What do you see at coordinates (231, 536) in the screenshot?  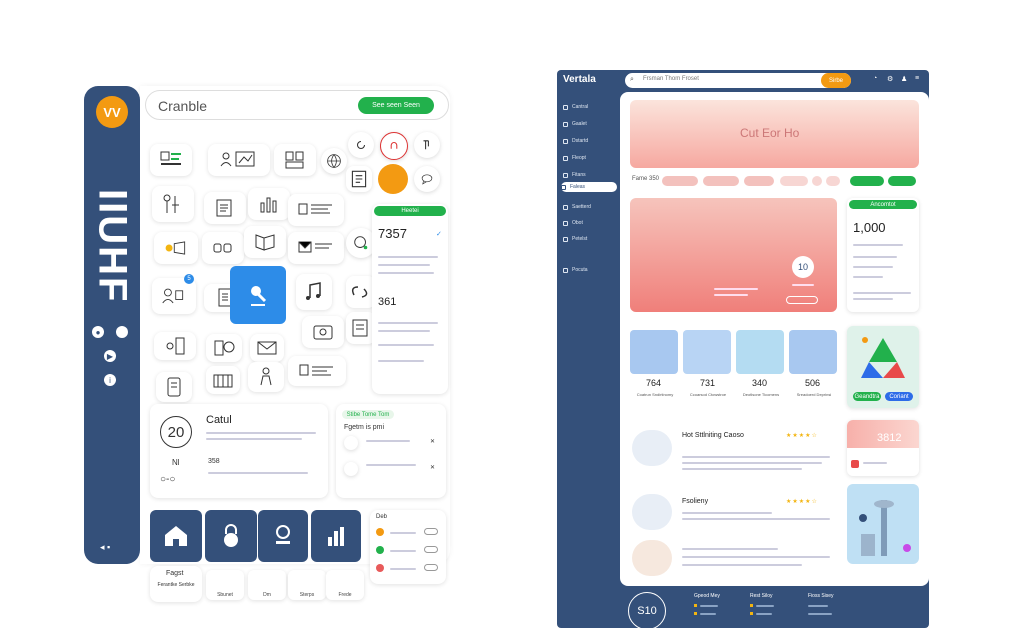 I see `lock-tile` at bounding box center [231, 536].